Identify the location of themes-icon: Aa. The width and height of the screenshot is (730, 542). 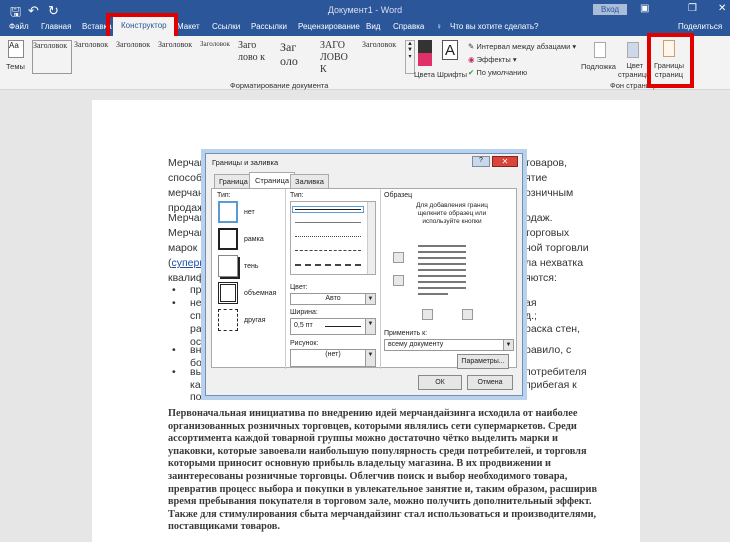
(16, 49).